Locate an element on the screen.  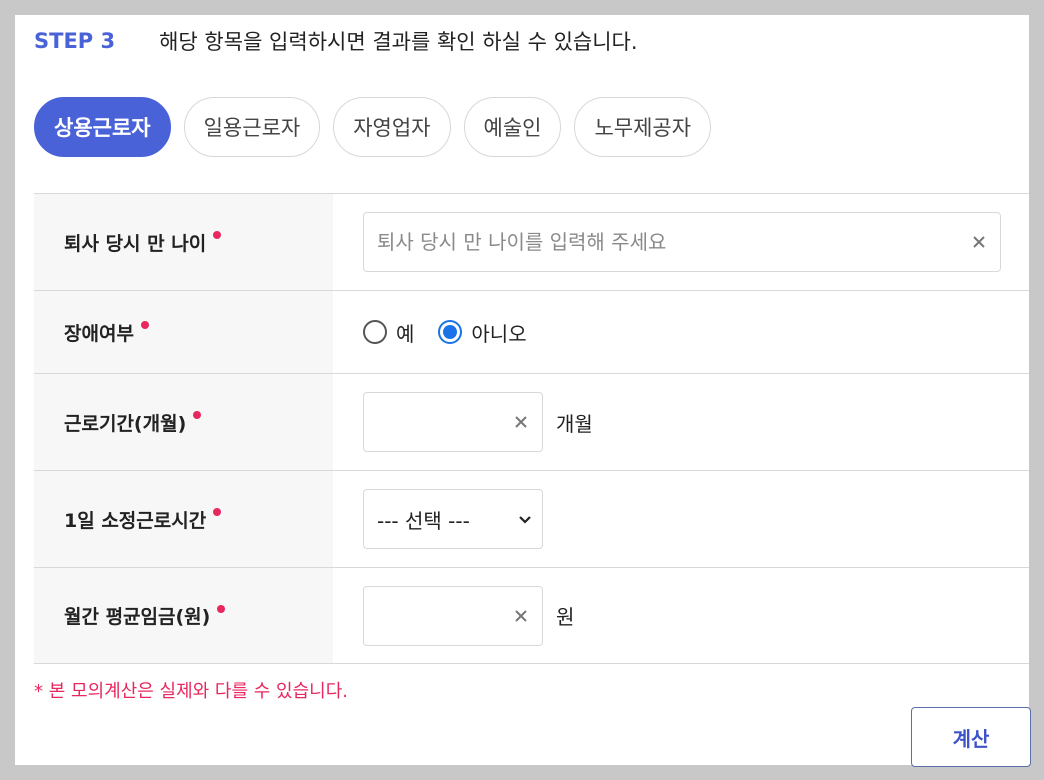
radio-yes-label: 예 is located at coordinates (405, 333).